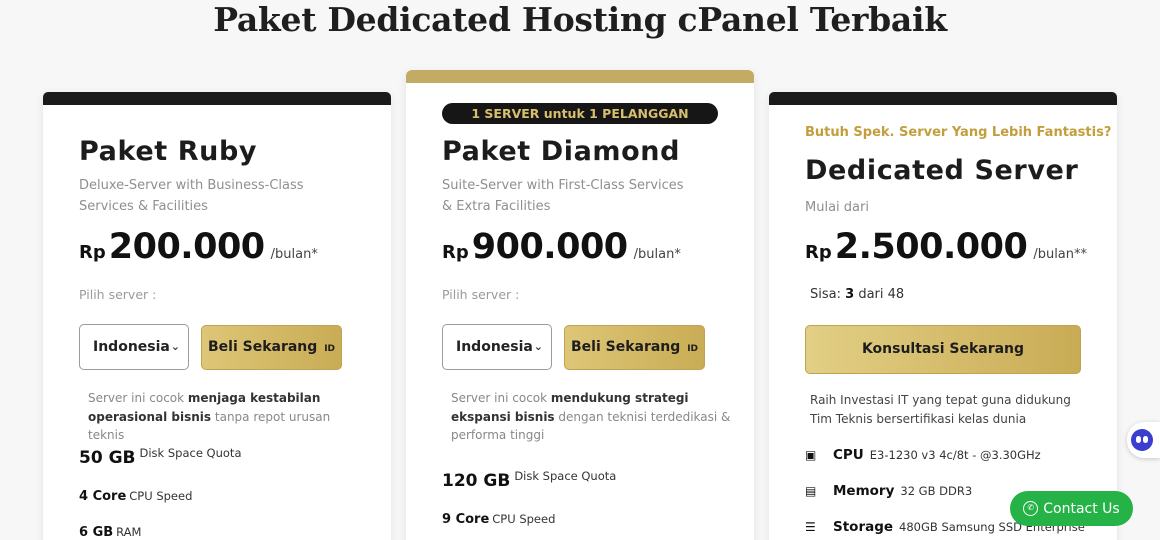 Image resolution: width=1160 pixels, height=540 pixels. I want to click on spec-value: 120 GB, so click(476, 481).